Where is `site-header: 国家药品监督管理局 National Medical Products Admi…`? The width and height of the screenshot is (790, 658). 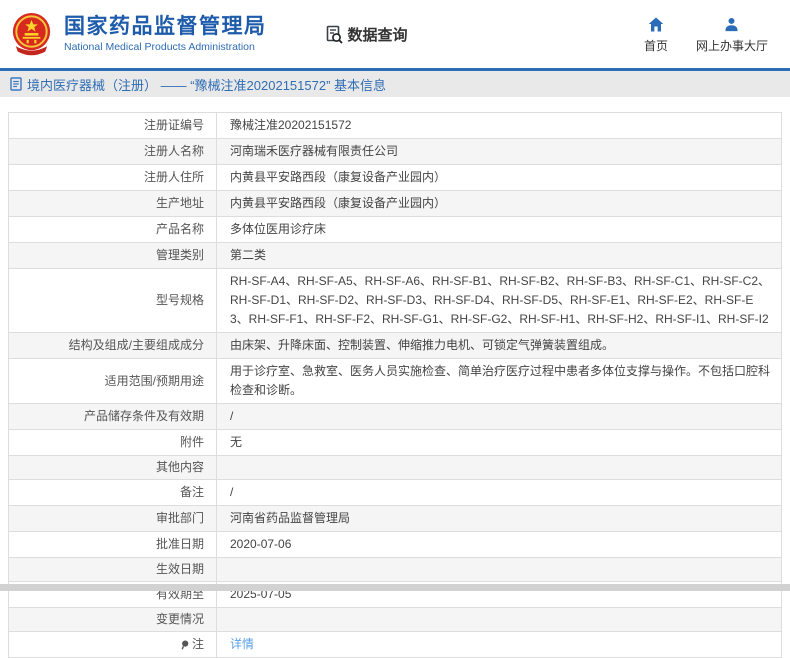 site-header: 国家药品监督管理局 National Medical Products Admi… is located at coordinates (395, 34).